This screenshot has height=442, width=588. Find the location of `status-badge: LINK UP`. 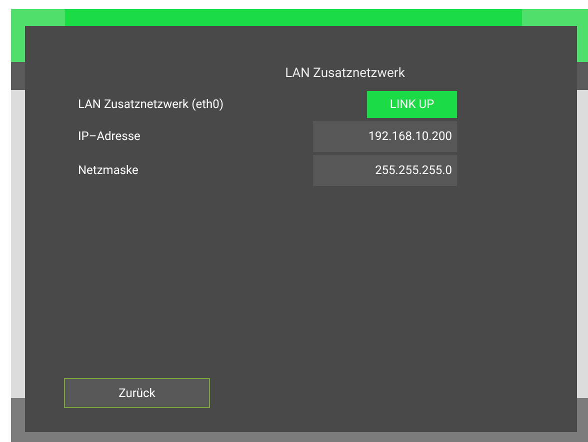

status-badge: LINK UP is located at coordinates (412, 104).